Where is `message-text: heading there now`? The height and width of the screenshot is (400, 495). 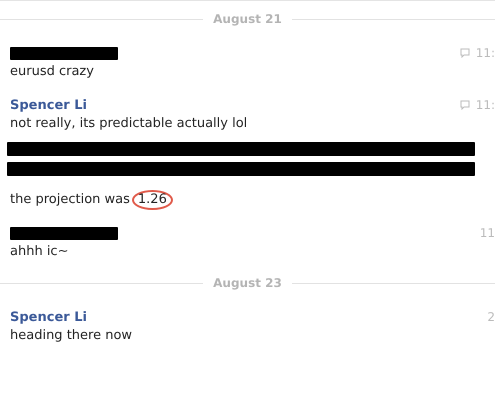 message-text: heading there now is located at coordinates (71, 335).